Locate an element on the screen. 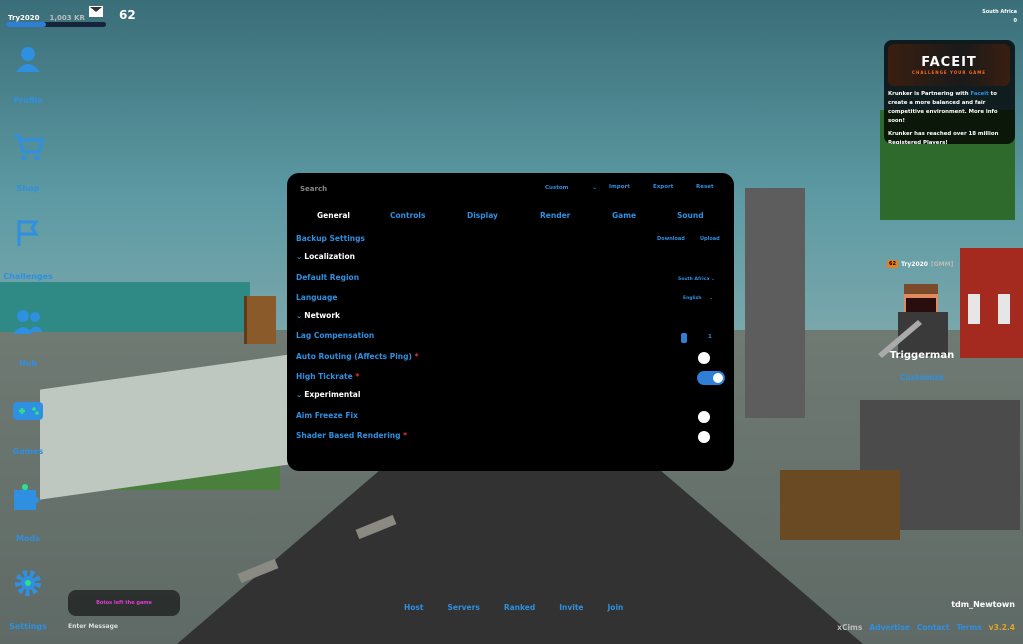 The image size is (1023, 644). faceit-logo: FACEIT is located at coordinates (949, 62).